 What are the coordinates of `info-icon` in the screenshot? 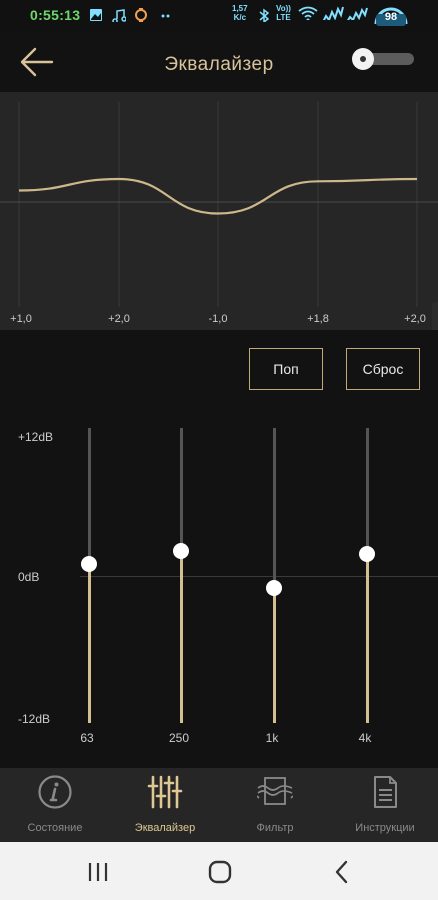 It's located at (55, 792).